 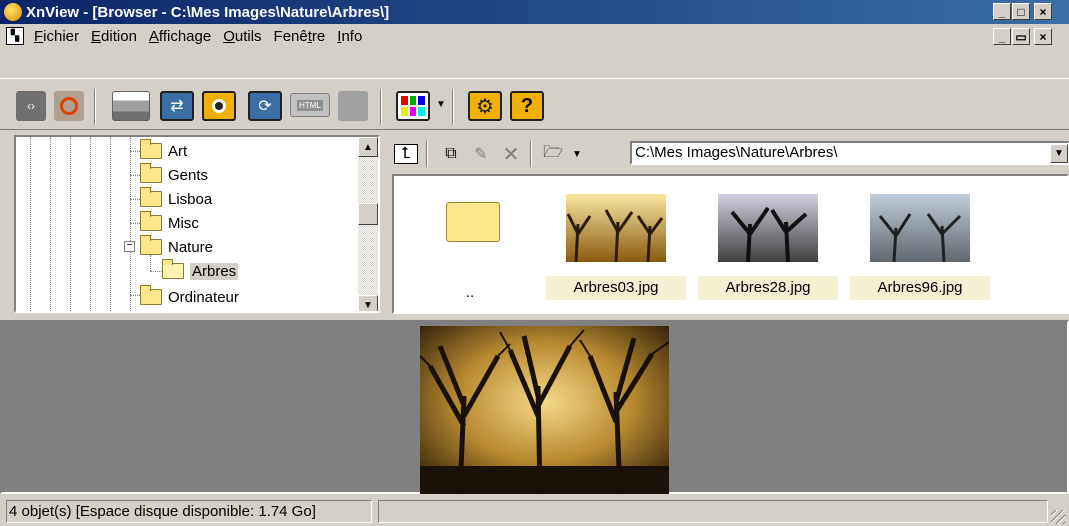 I want to click on help-icon: ?, so click(x=527, y=106).